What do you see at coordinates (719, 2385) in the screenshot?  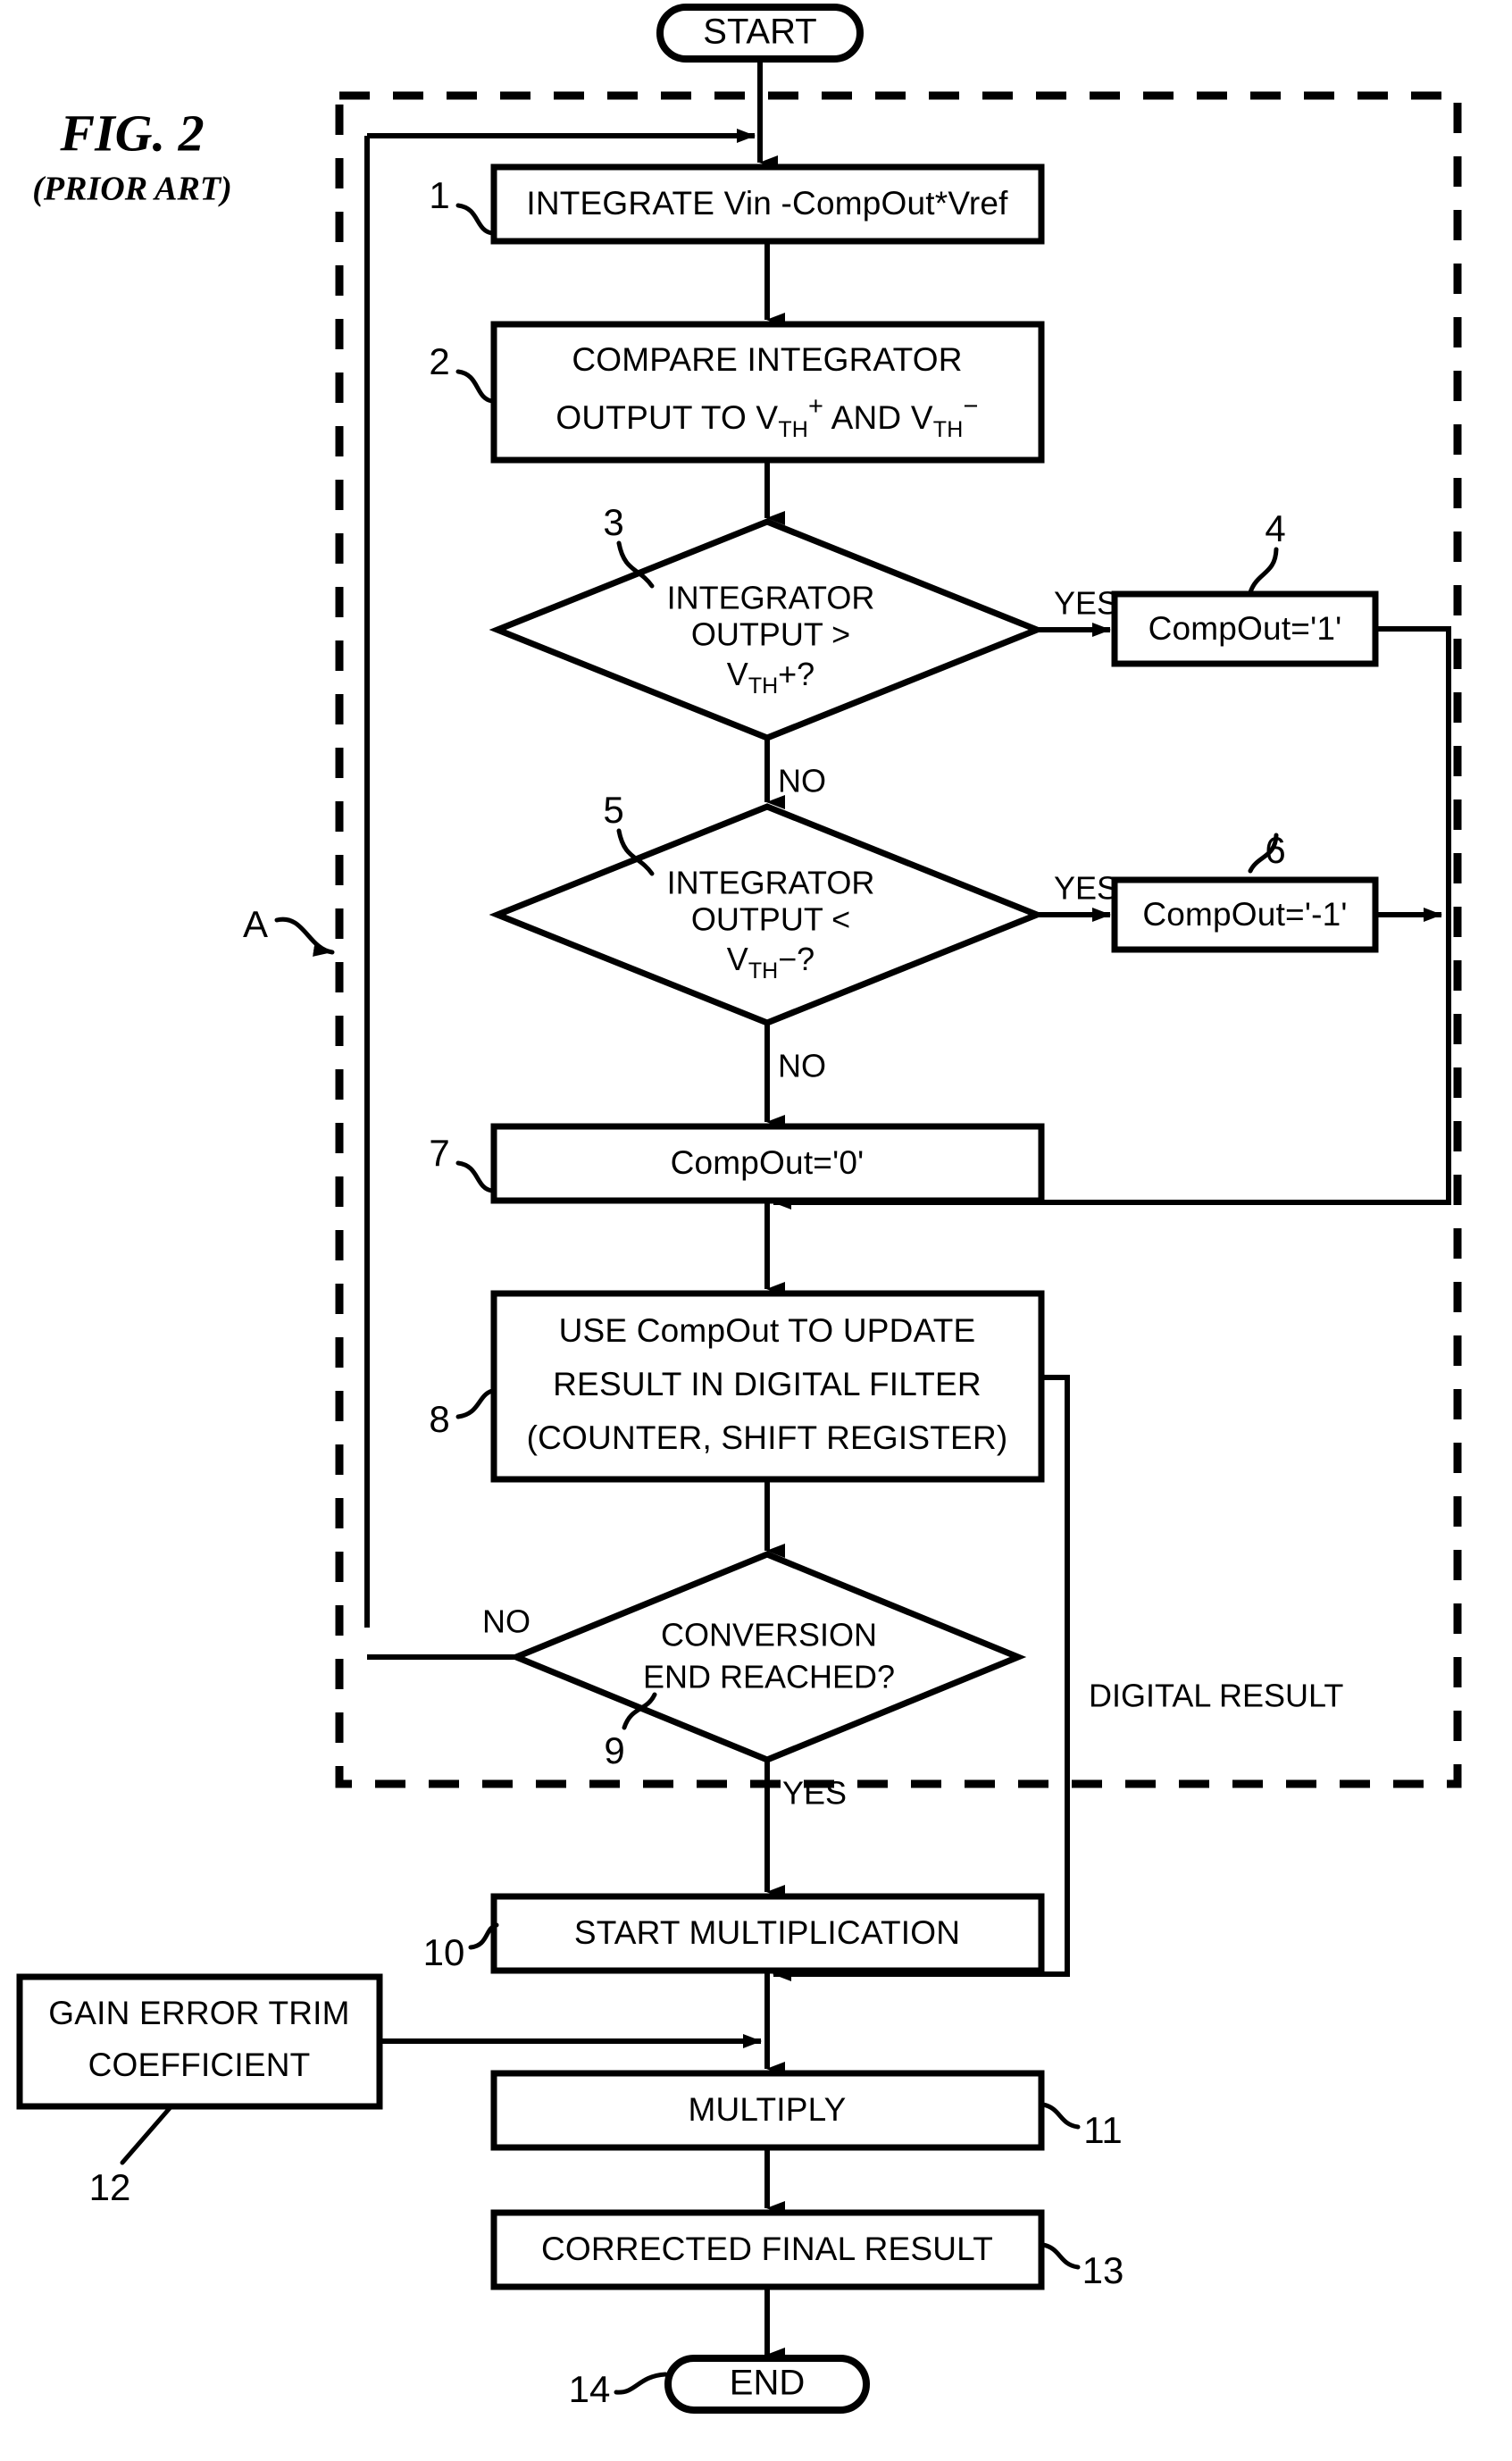 I see `node-end: END 14` at bounding box center [719, 2385].